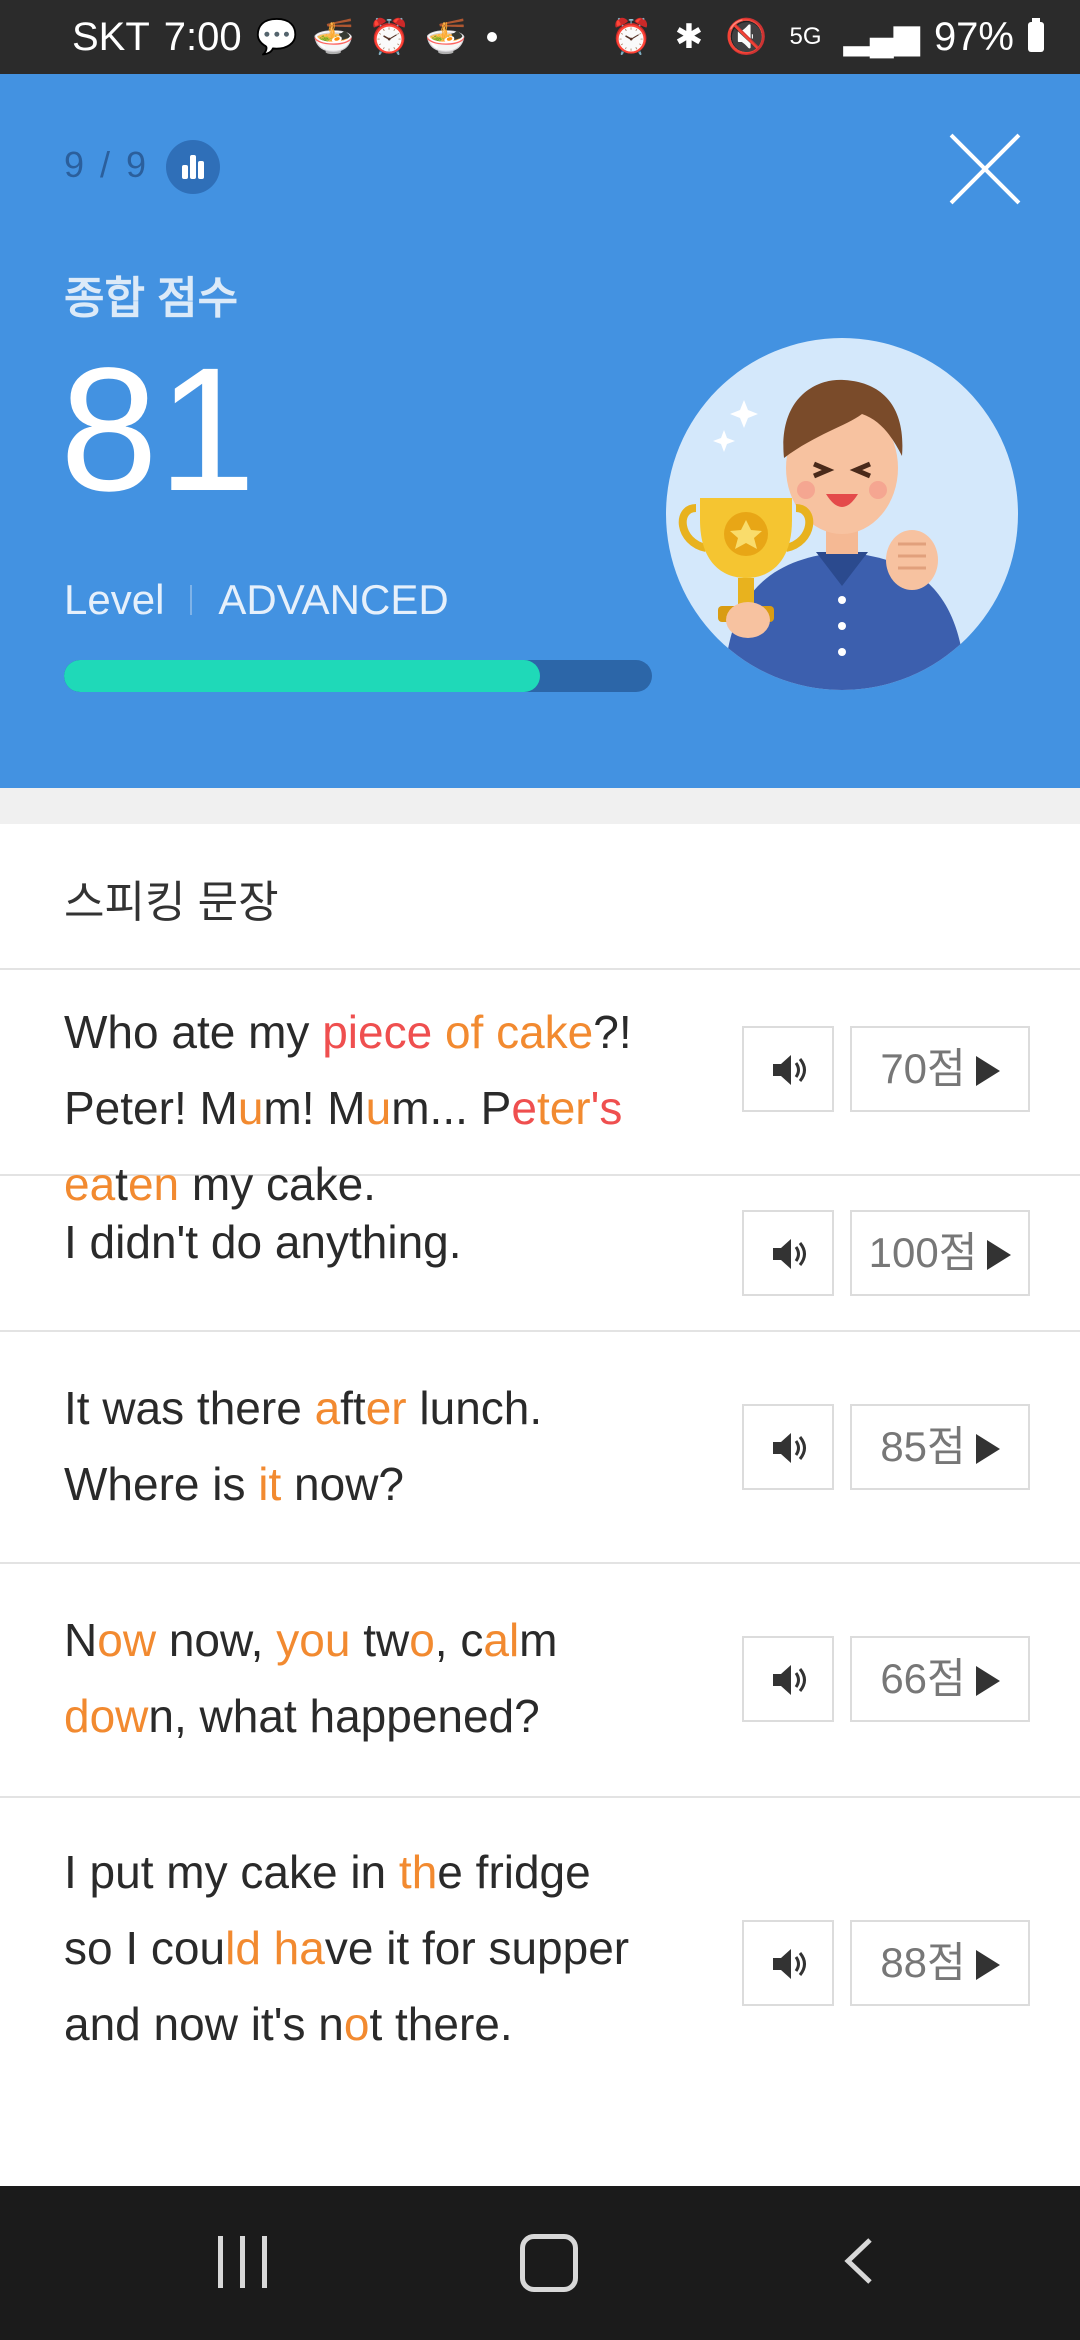 The height and width of the screenshot is (2340, 1080). Describe the element at coordinates (474, 1408) in the screenshot. I see `text-segment: lunch.` at that location.